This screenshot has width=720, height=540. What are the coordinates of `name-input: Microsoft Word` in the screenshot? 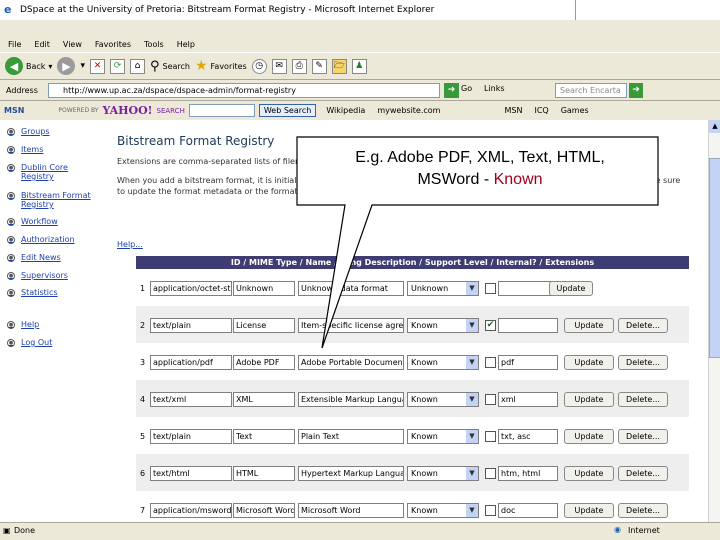 It's located at (264, 510).